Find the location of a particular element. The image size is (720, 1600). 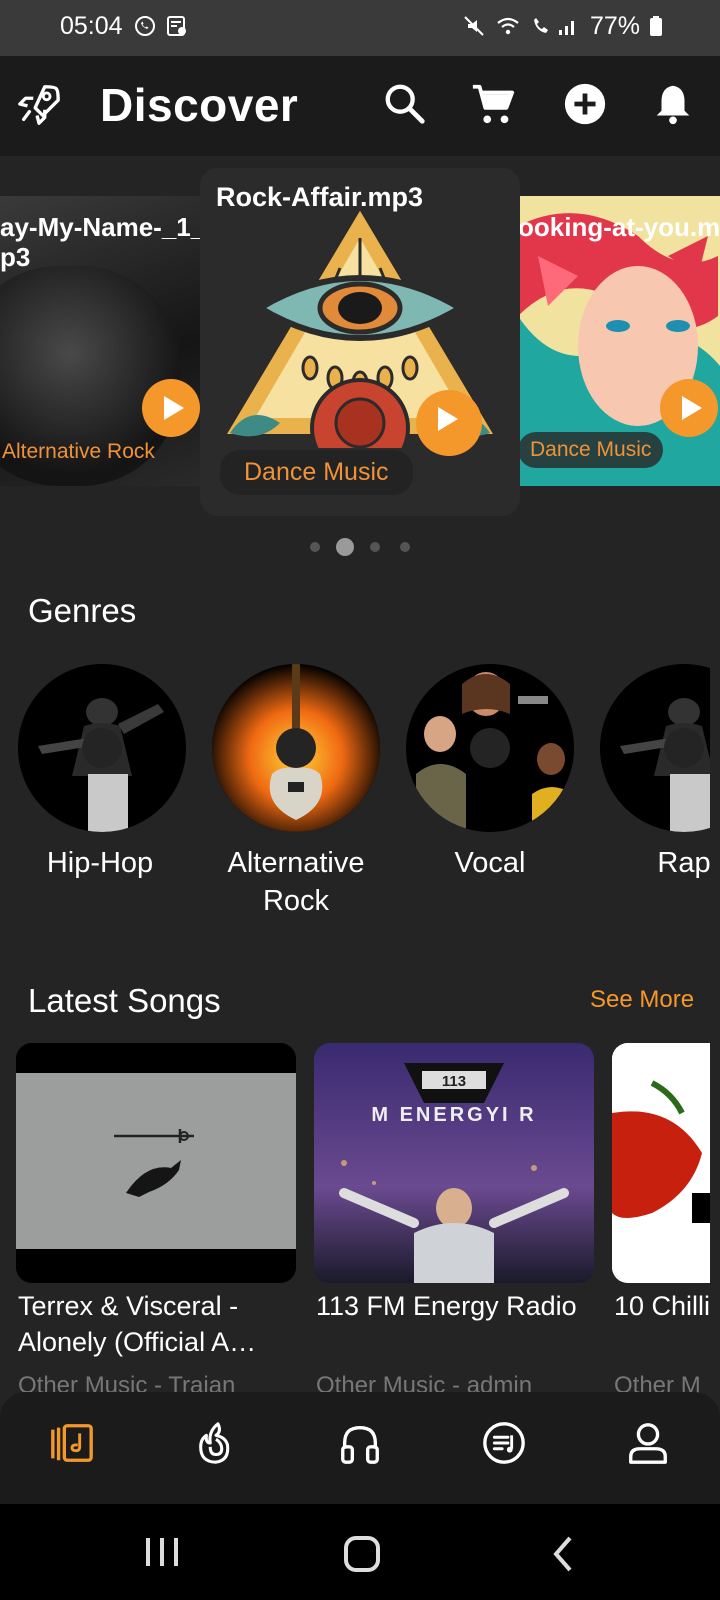

genre-label: Alternative Rock is located at coordinates (296, 882).